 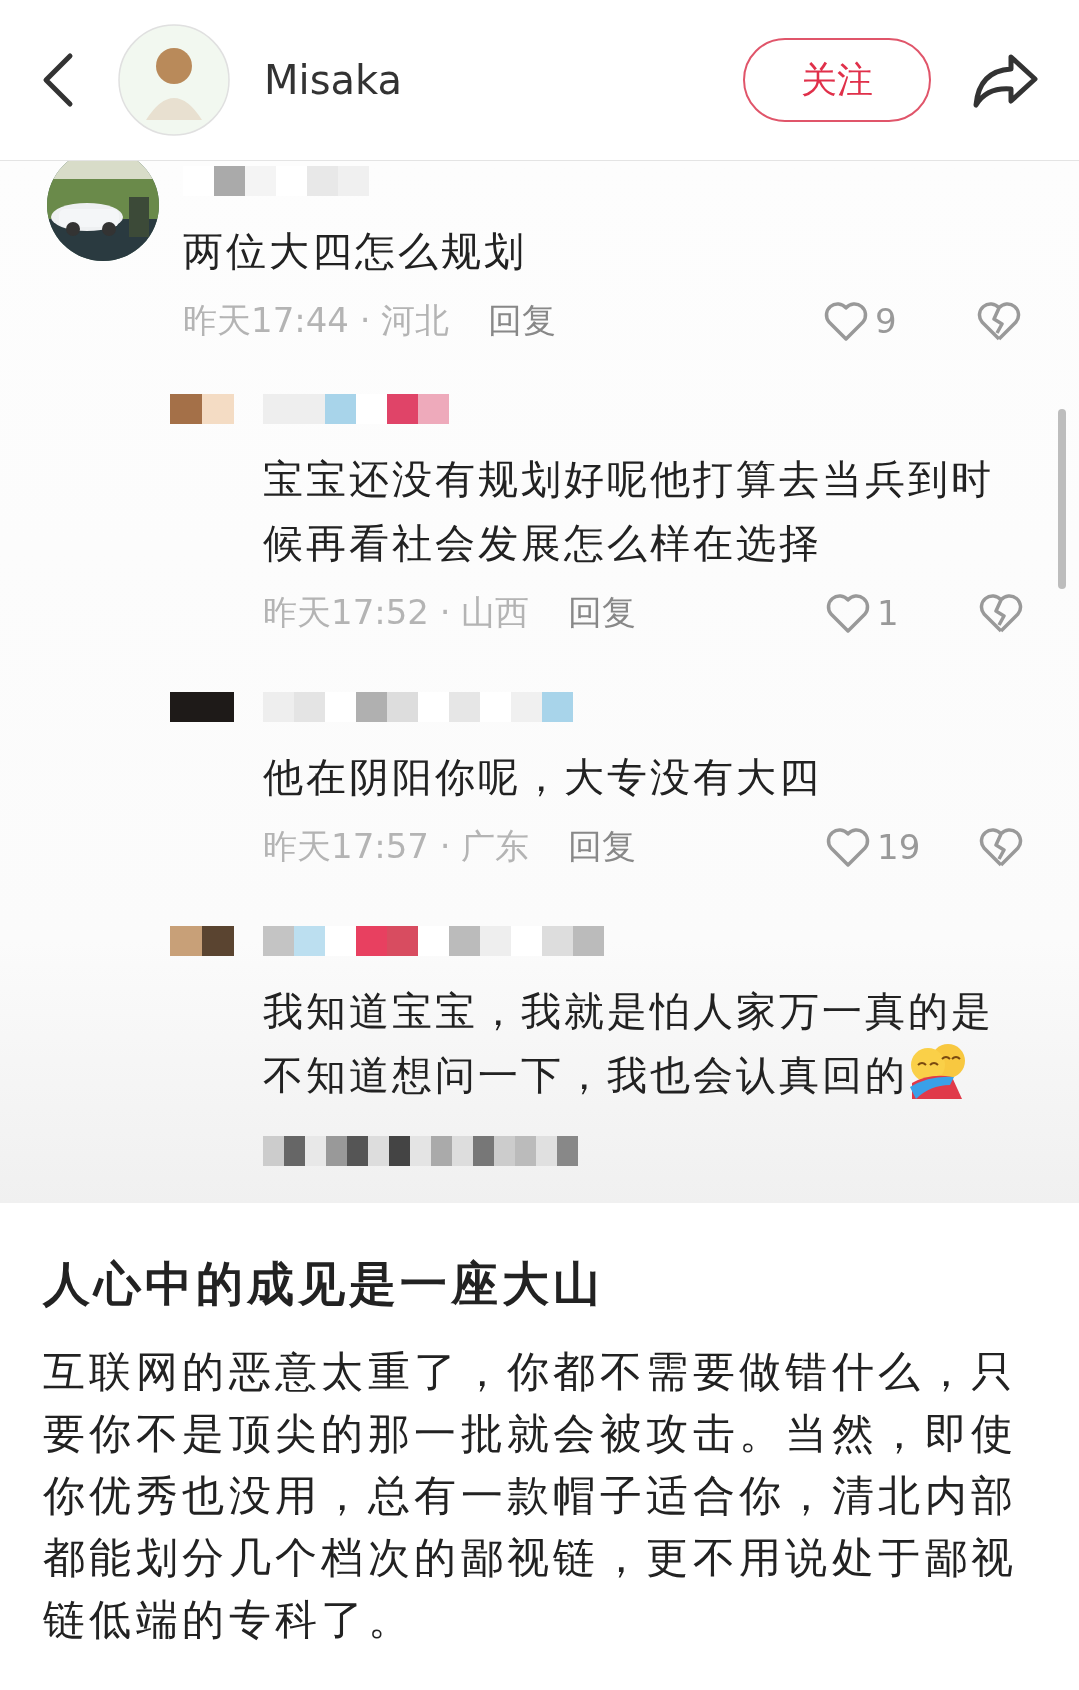 What do you see at coordinates (629, 1044) in the screenshot?
I see `comment-text: 我知道宝宝，我就是怕人家万一真的是不知道想问一下，我也会认真回的` at bounding box center [629, 1044].